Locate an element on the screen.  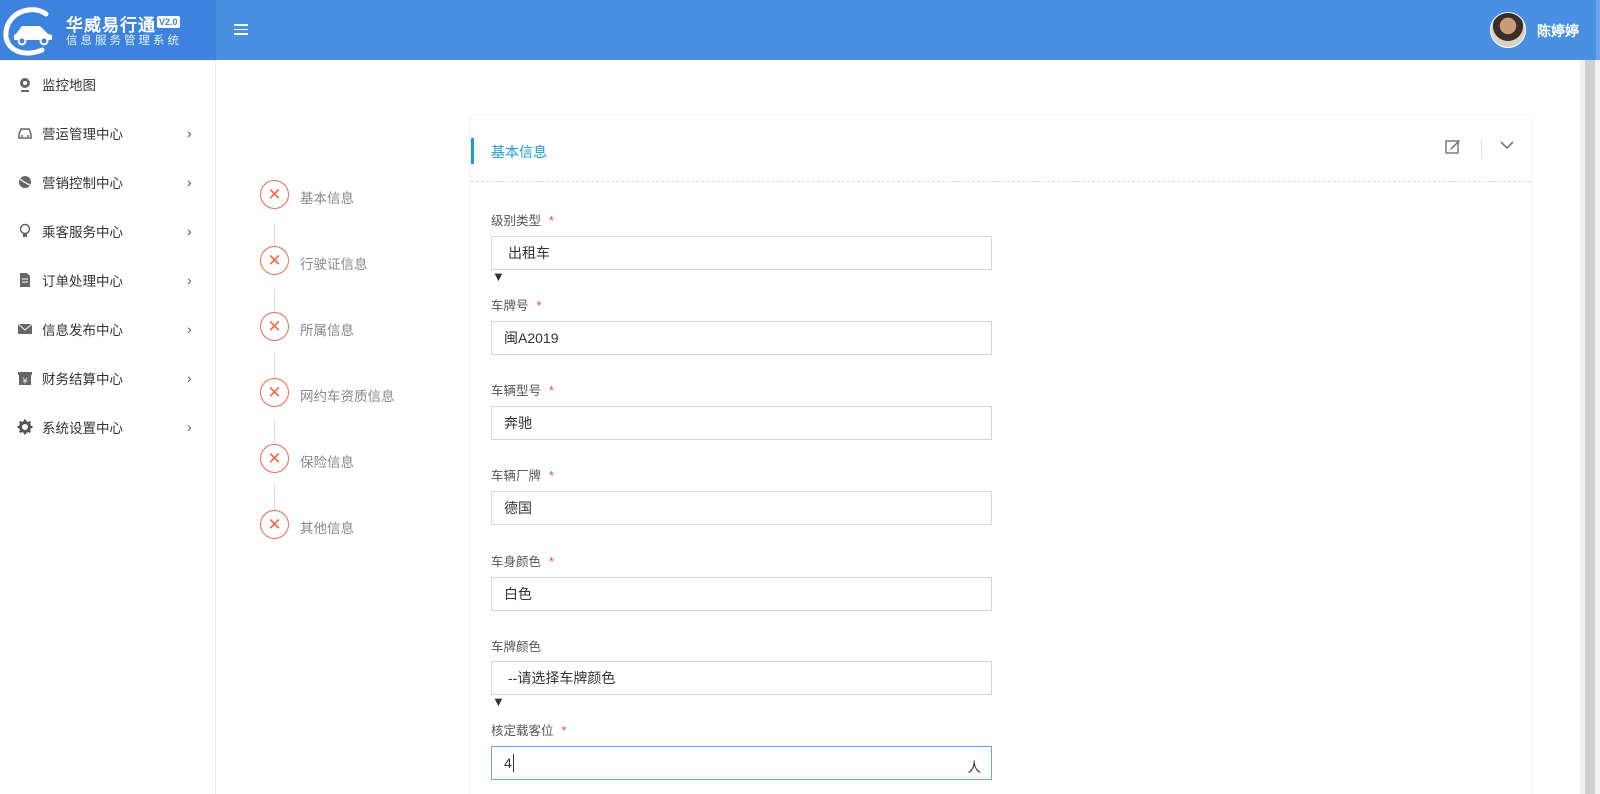
vehicle-brand-input is located at coordinates (741, 508).